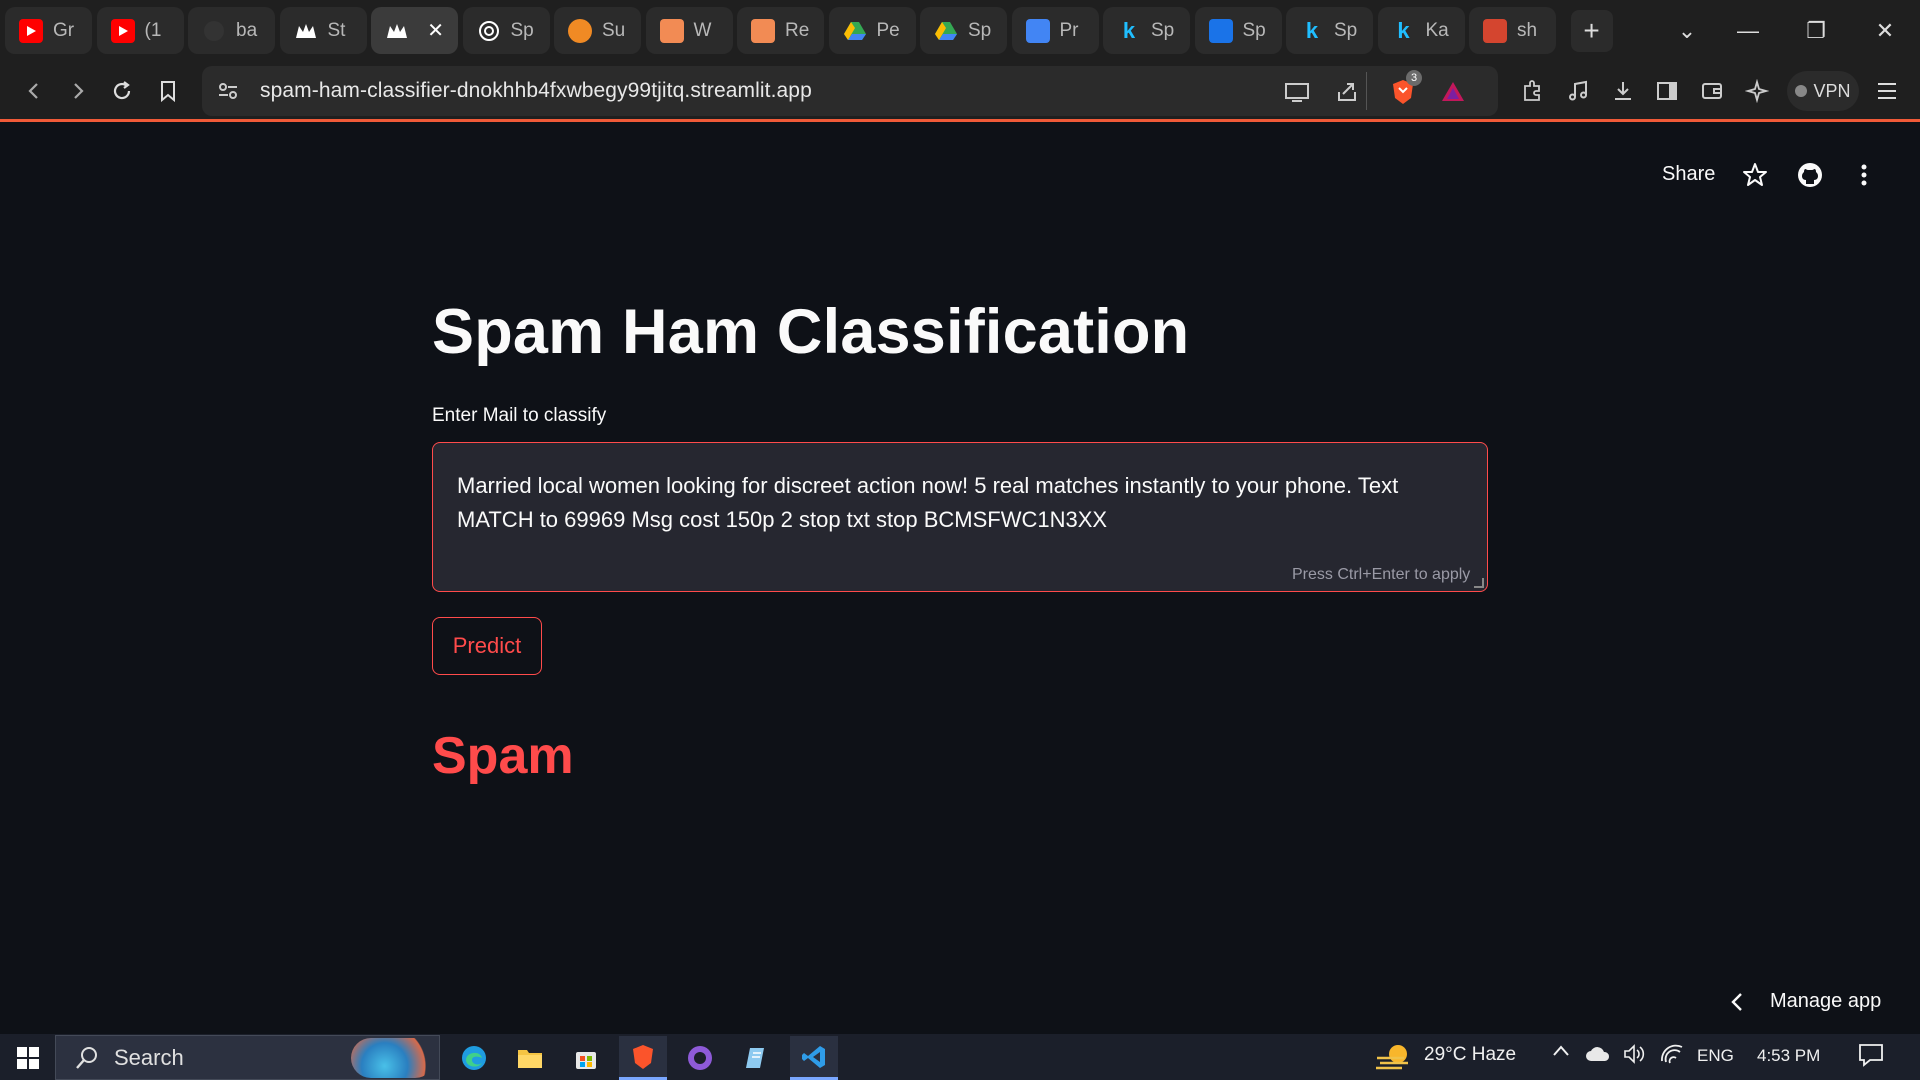 The image size is (1920, 1080). What do you see at coordinates (1512, 30) in the screenshot?
I see `browser-tab: sh` at bounding box center [1512, 30].